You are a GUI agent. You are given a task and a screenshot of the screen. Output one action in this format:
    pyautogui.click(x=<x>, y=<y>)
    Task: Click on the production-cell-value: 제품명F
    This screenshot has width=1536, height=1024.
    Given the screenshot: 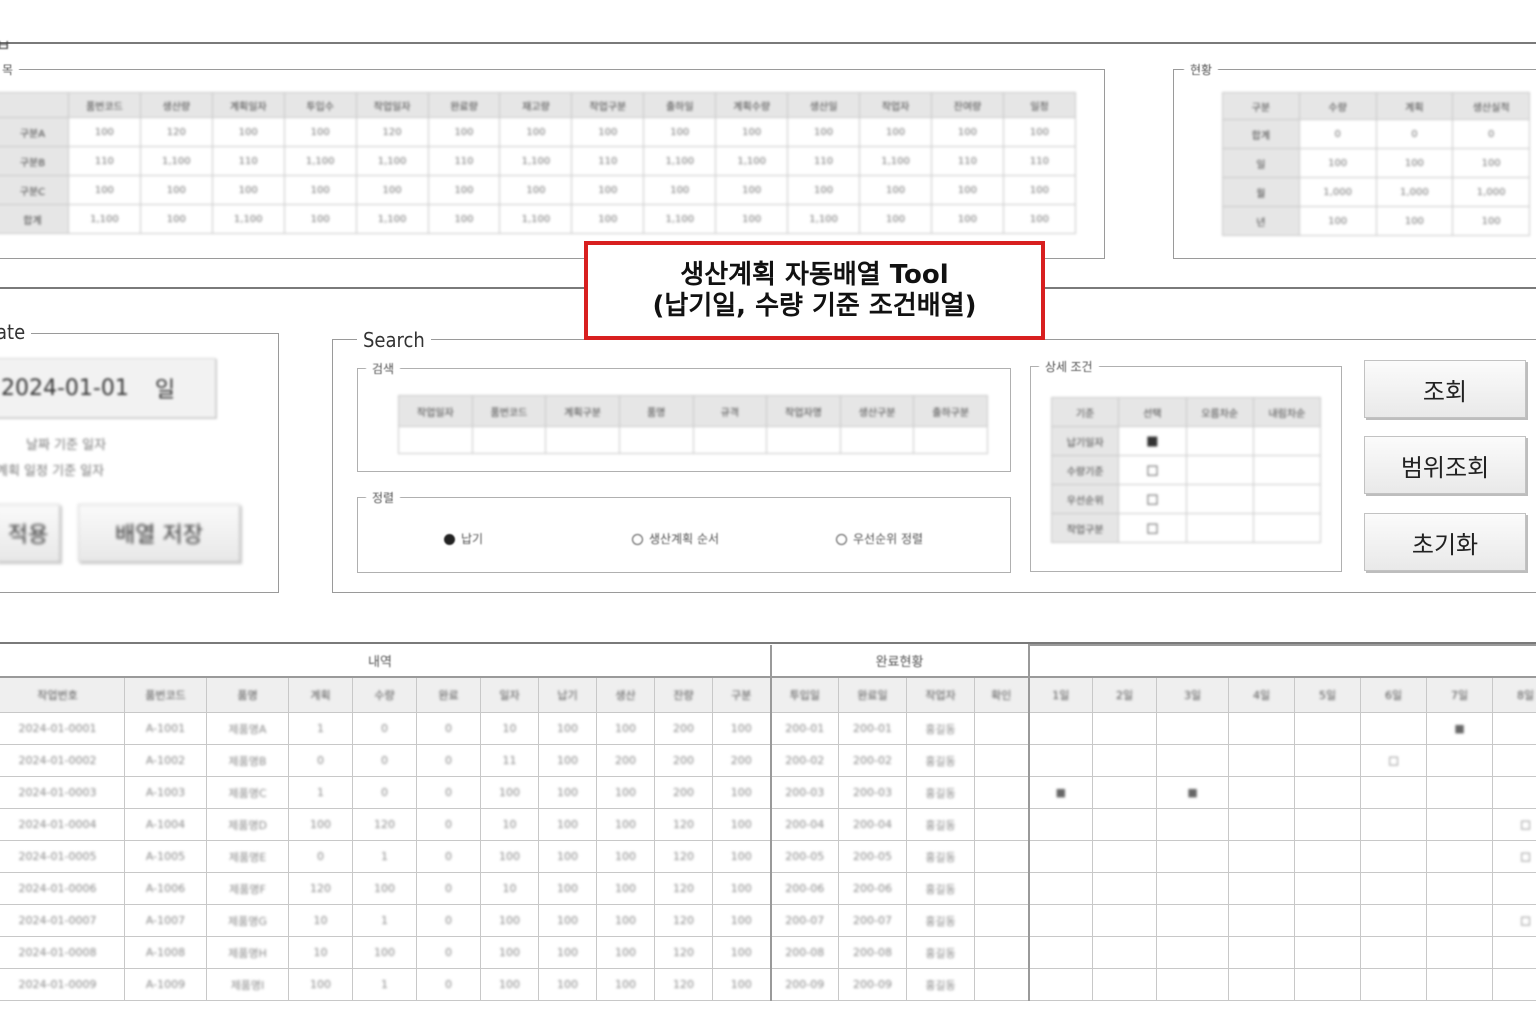 What is the action you would take?
    pyautogui.click(x=247, y=889)
    